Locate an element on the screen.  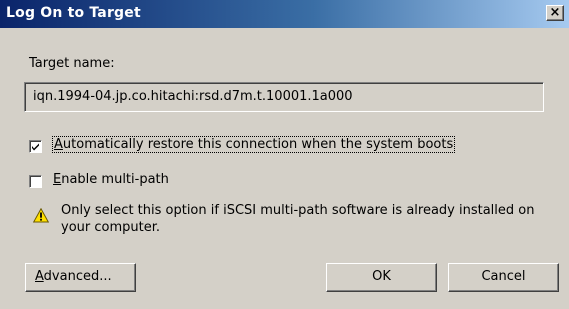
auto-restore-checkbox is located at coordinates (35, 146).